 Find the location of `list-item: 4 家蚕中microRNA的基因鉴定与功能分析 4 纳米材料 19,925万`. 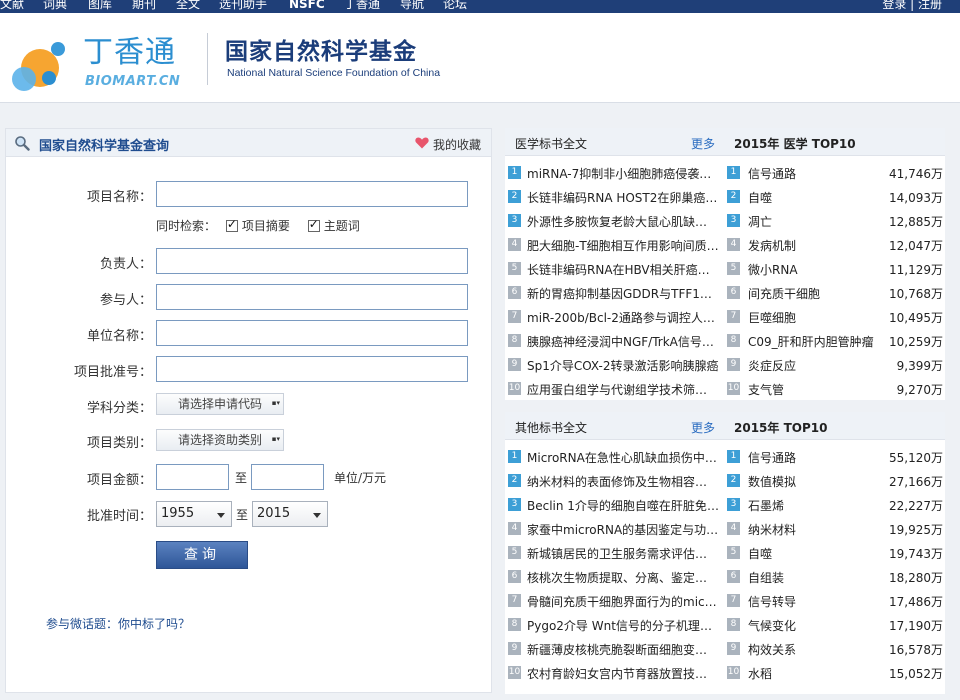

list-item: 4 家蚕中microRNA的基因鉴定与功能分析 4 纳米材料 19,925万 is located at coordinates (725, 529).